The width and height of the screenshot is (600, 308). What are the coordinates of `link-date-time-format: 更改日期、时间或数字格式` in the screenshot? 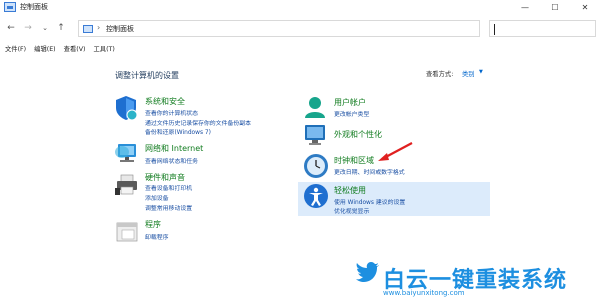 It's located at (369, 171).